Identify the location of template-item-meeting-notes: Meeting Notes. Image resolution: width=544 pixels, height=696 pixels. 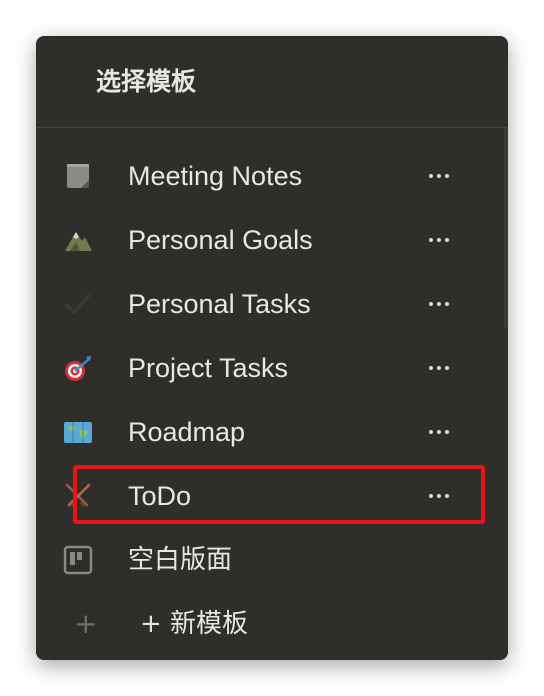
(272, 176).